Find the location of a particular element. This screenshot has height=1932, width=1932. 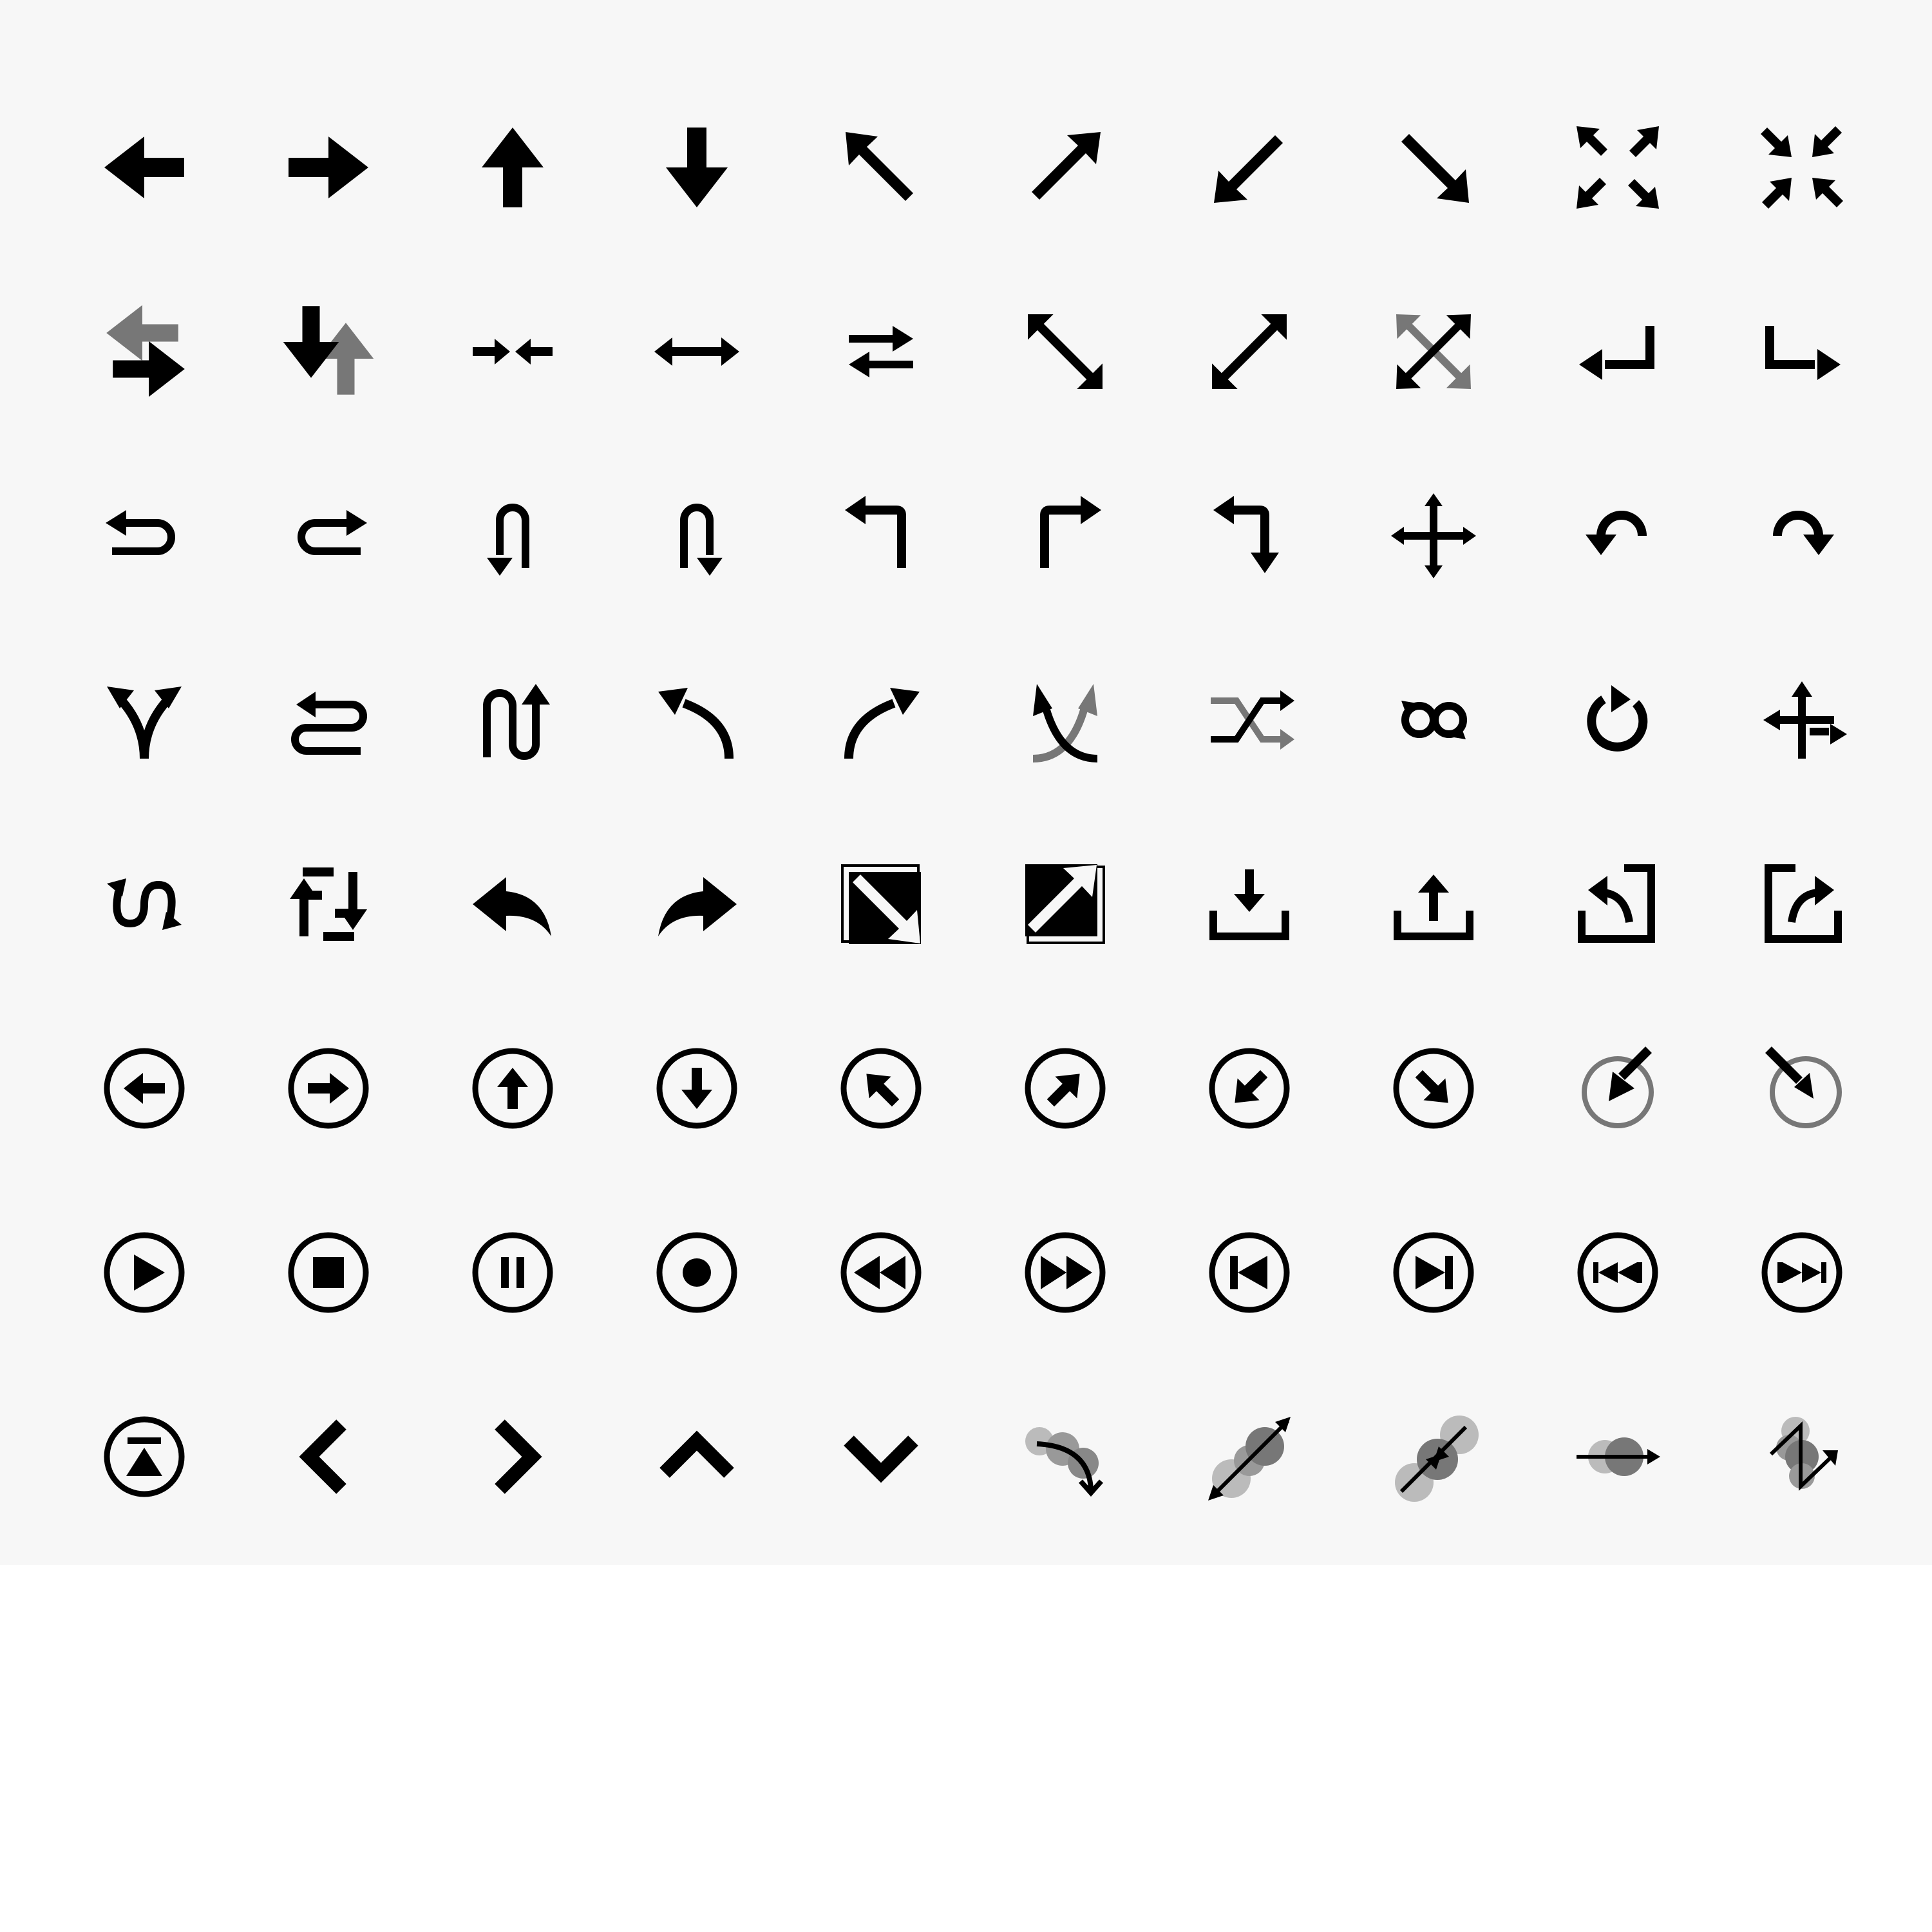

import-box-icon is located at coordinates (881, 905).